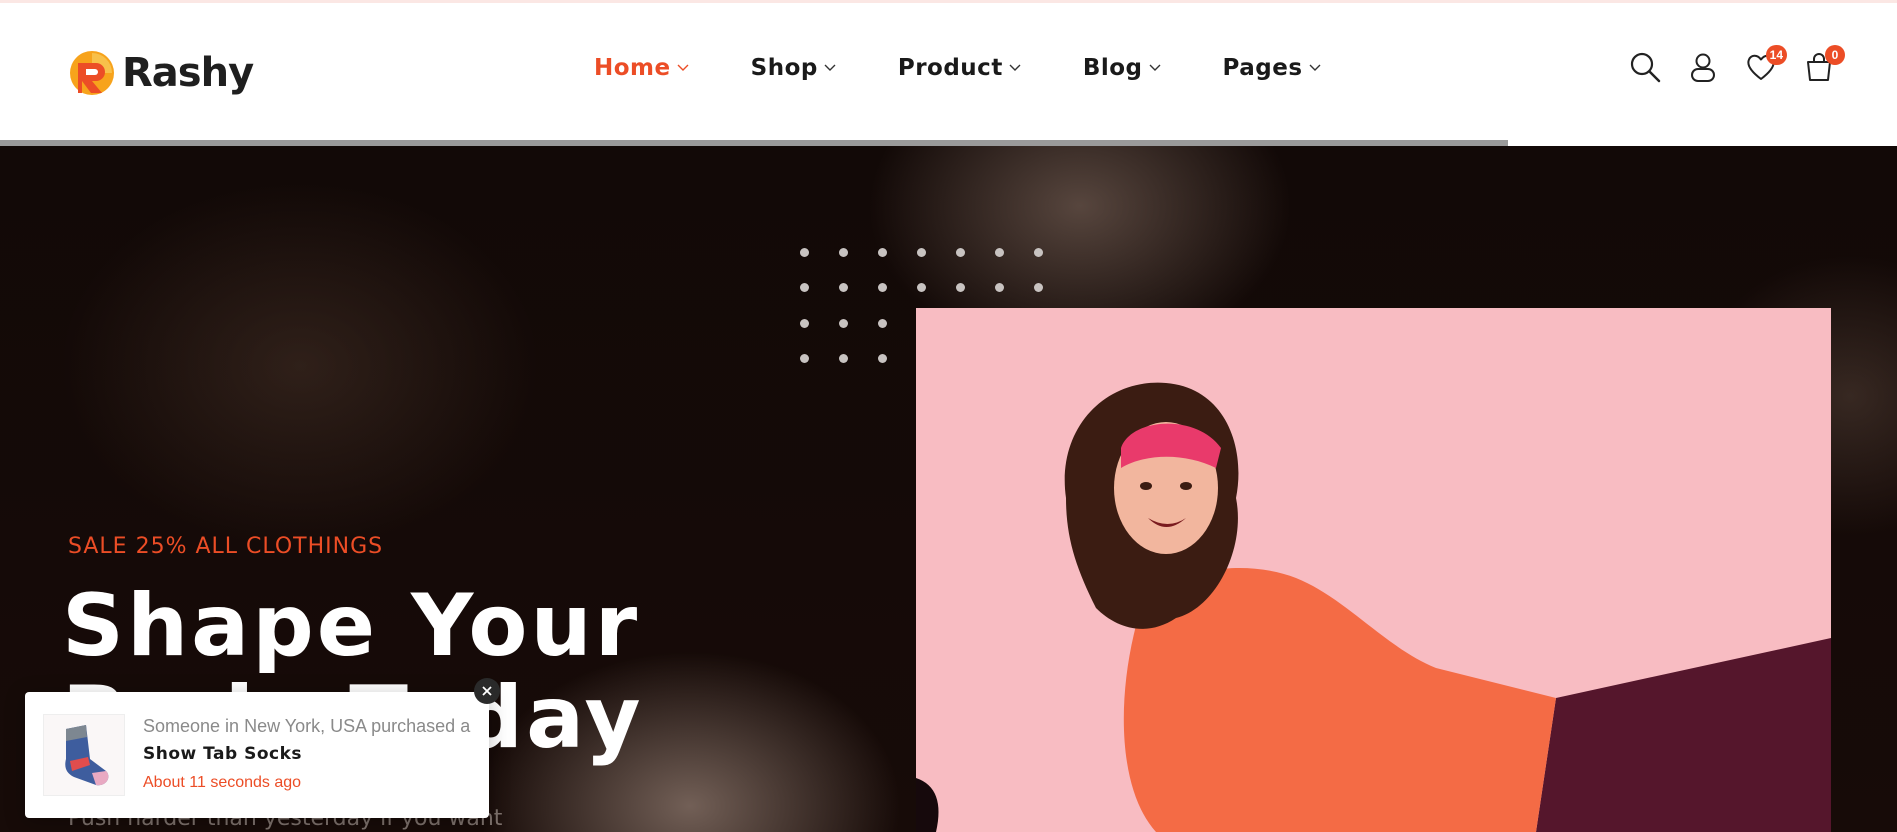  I want to click on logo-icon, so click(92, 73).